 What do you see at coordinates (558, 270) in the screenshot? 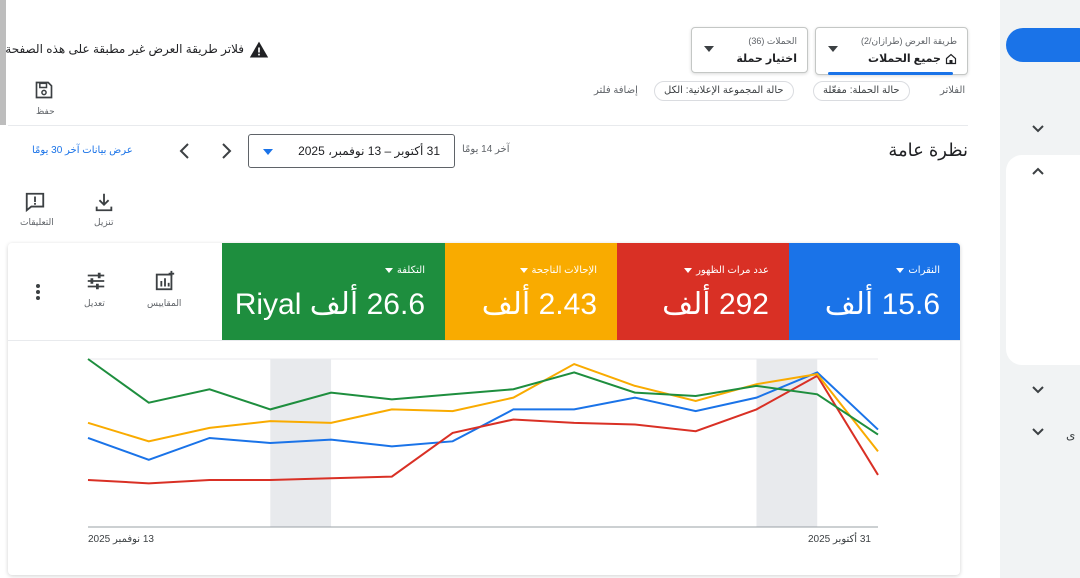
I see `metric-label: الإحالات الناجحة` at bounding box center [558, 270].